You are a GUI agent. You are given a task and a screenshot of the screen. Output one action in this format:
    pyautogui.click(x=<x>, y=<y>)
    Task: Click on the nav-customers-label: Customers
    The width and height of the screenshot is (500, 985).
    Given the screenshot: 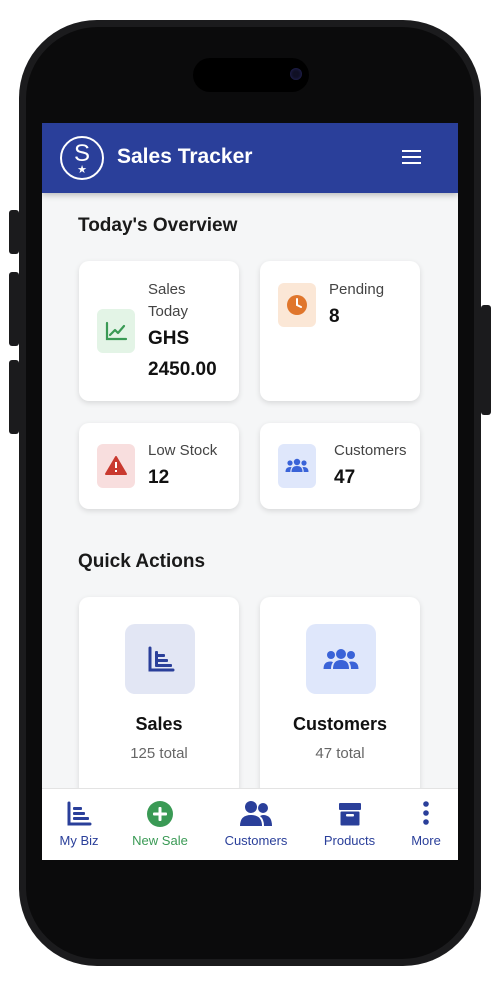 What is the action you would take?
    pyautogui.click(x=256, y=840)
    